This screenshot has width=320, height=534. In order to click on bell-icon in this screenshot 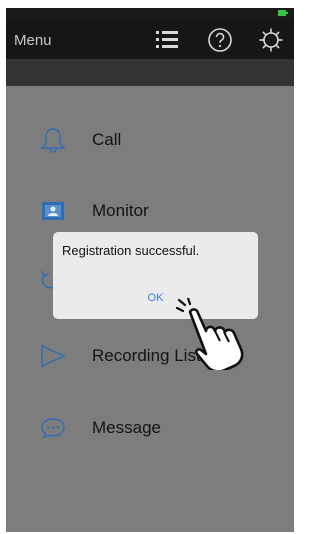, I will do `click(53, 140)`.